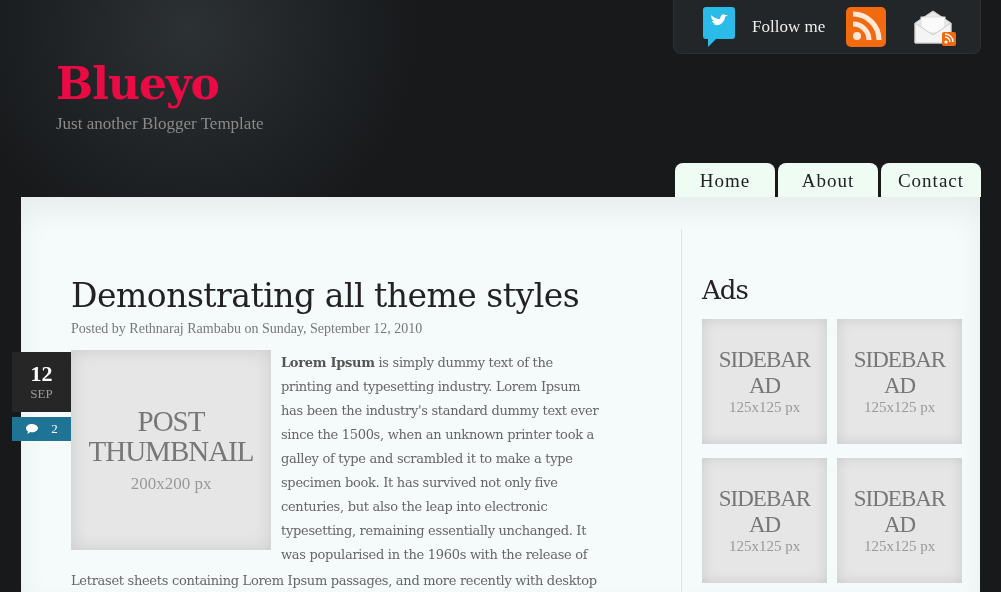 This screenshot has height=592, width=1001. I want to click on sidebar-heading: Ads, so click(725, 290).